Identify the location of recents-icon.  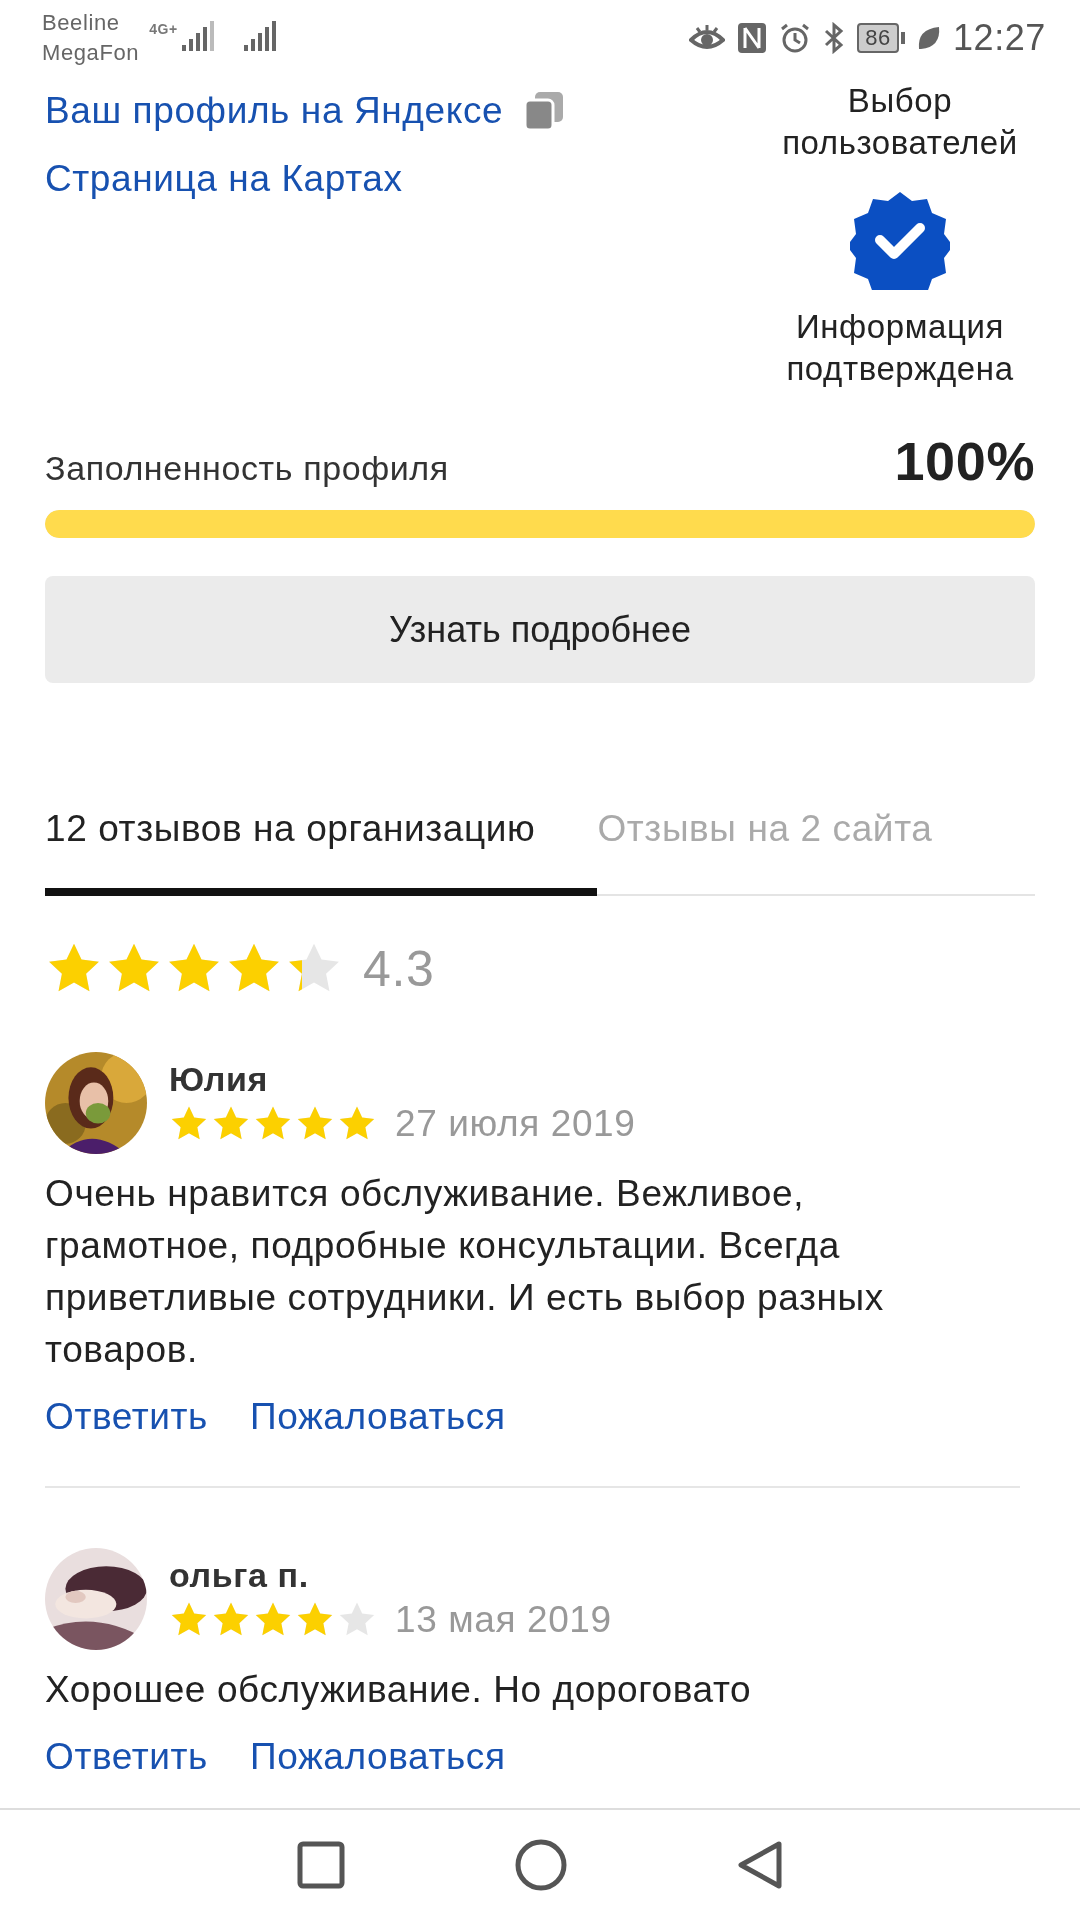
(321, 1865).